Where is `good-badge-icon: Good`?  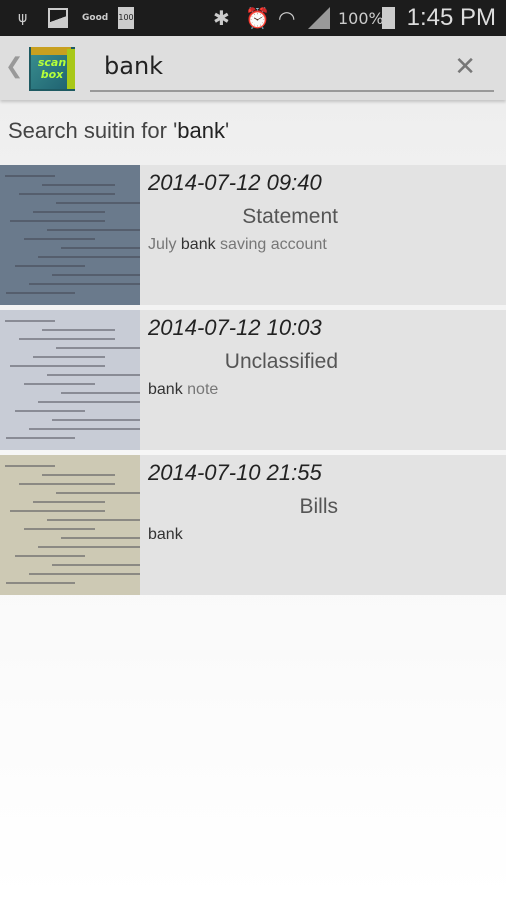
good-badge-icon: Good is located at coordinates (95, 18).